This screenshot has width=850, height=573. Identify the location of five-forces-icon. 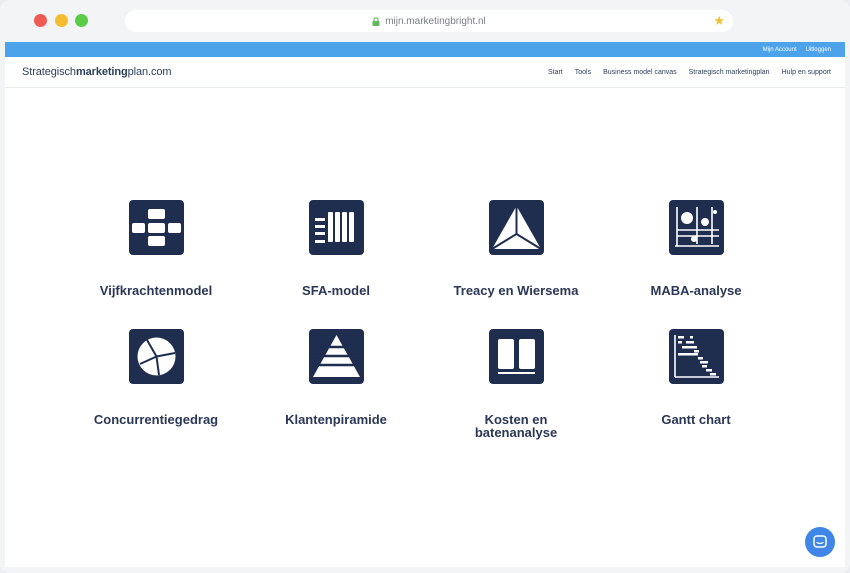
(156, 227).